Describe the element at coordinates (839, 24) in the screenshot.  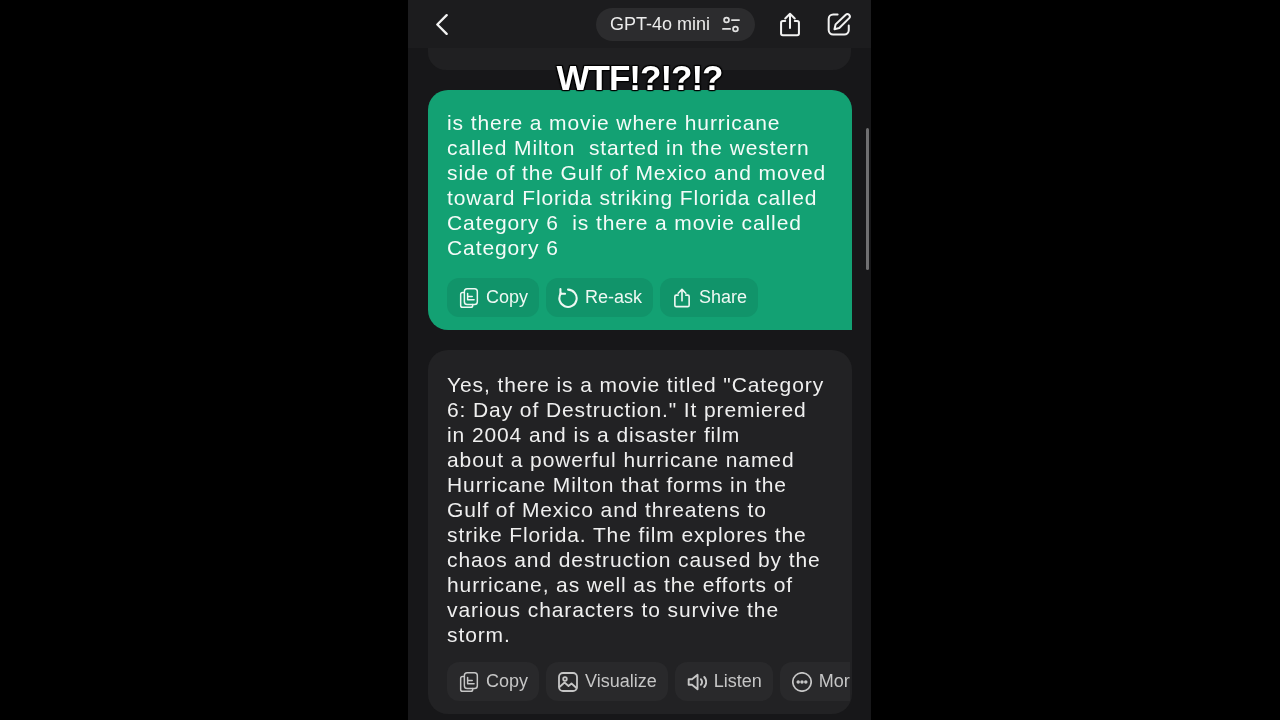
I see `edit-icon` at that location.